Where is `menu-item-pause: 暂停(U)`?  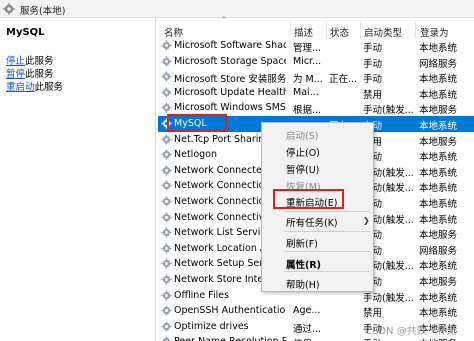 menu-item-pause: 暂停(U) is located at coordinates (302, 169).